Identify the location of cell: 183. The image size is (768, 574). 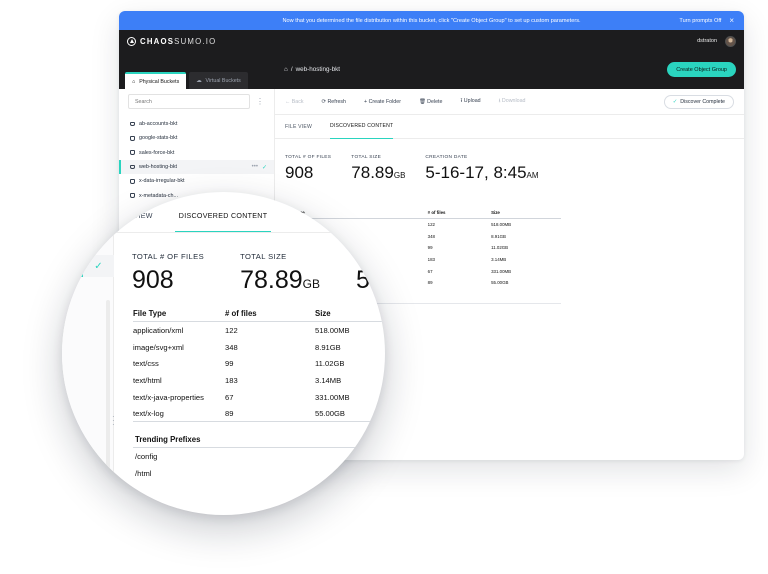
(431, 260).